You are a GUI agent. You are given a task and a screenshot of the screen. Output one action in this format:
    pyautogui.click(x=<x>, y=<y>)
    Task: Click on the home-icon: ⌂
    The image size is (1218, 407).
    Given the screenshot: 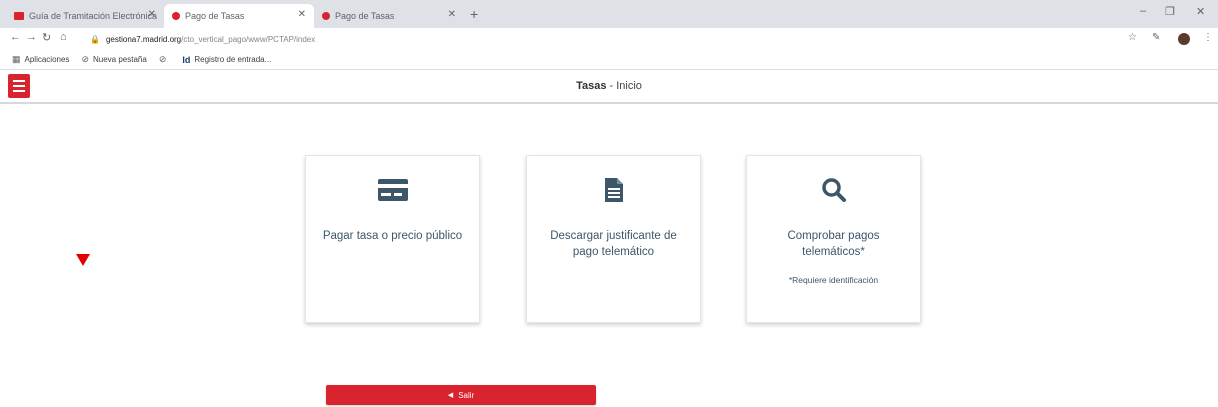 What is the action you would take?
    pyautogui.click(x=63, y=37)
    